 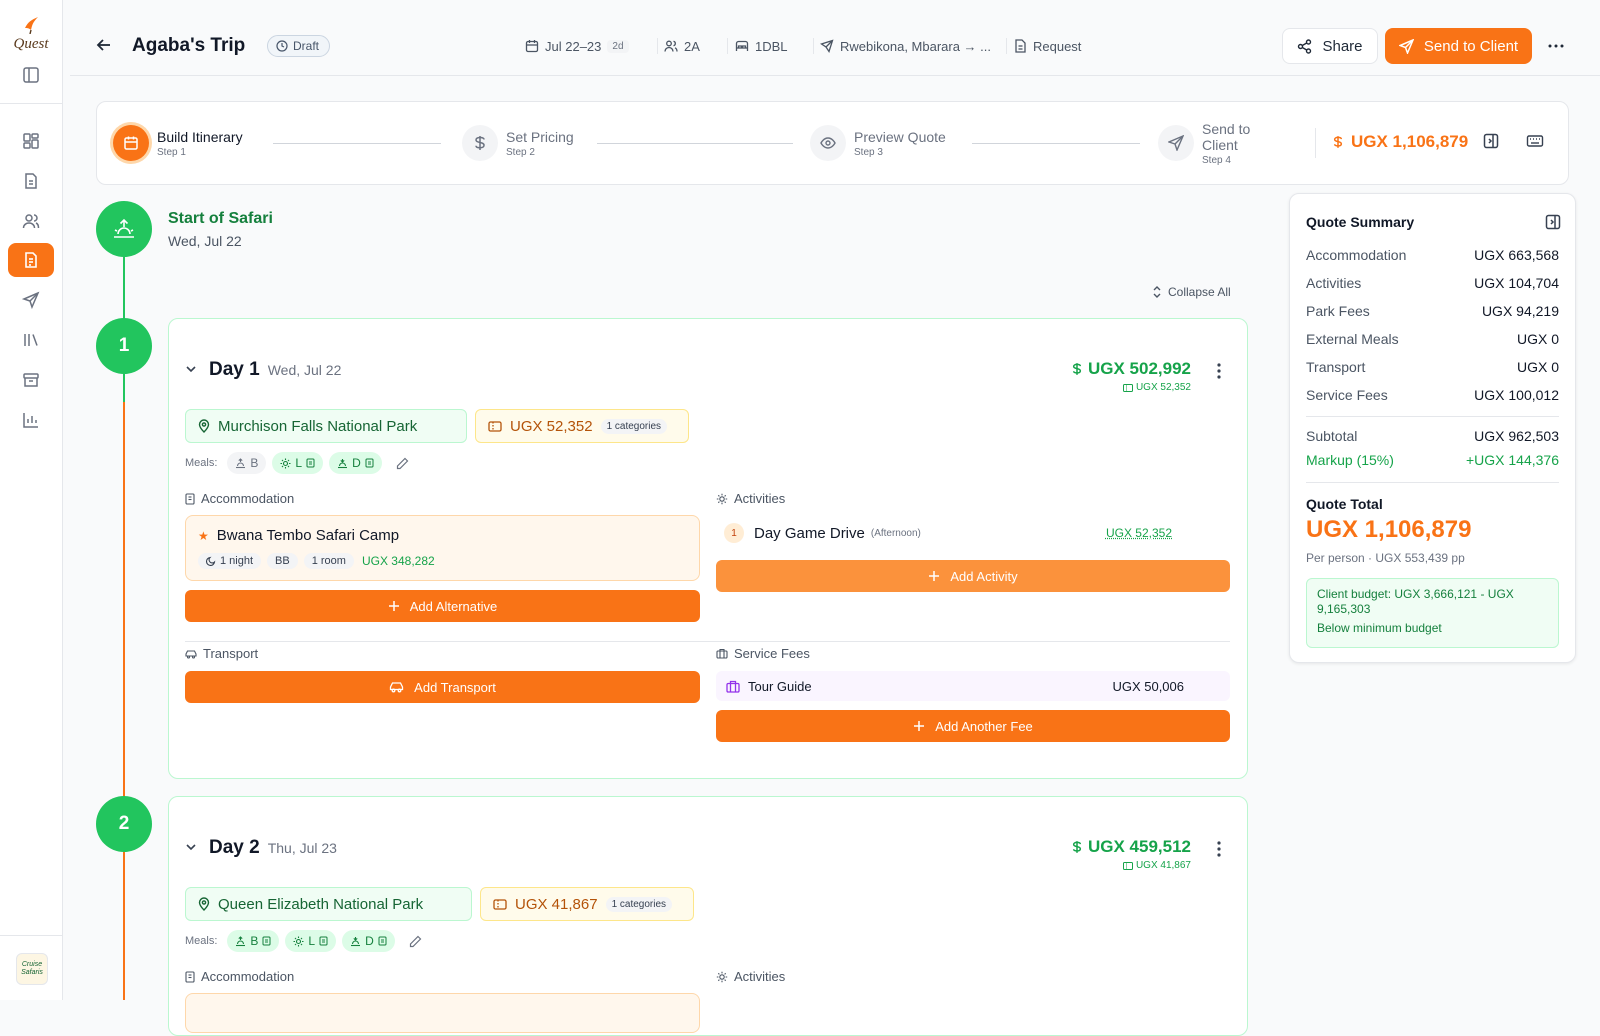 I want to click on park-name: Murchison Falls National Park, so click(x=318, y=426).